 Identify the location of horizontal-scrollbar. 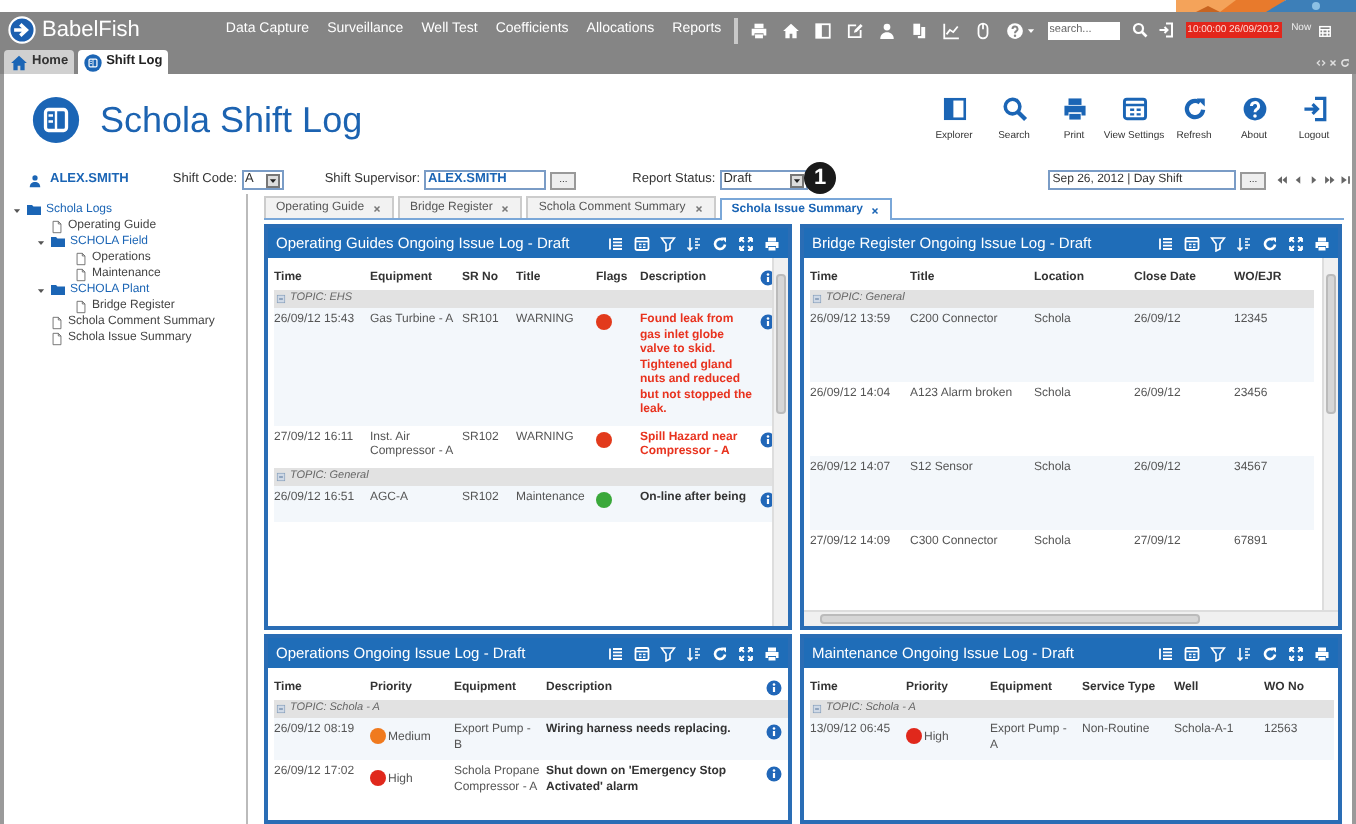
(1071, 618).